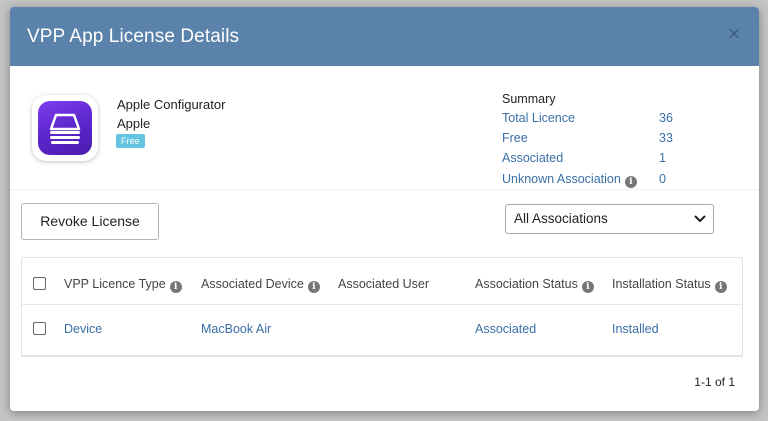  Describe the element at coordinates (83, 329) in the screenshot. I see `cell-licence-type: Device` at that location.